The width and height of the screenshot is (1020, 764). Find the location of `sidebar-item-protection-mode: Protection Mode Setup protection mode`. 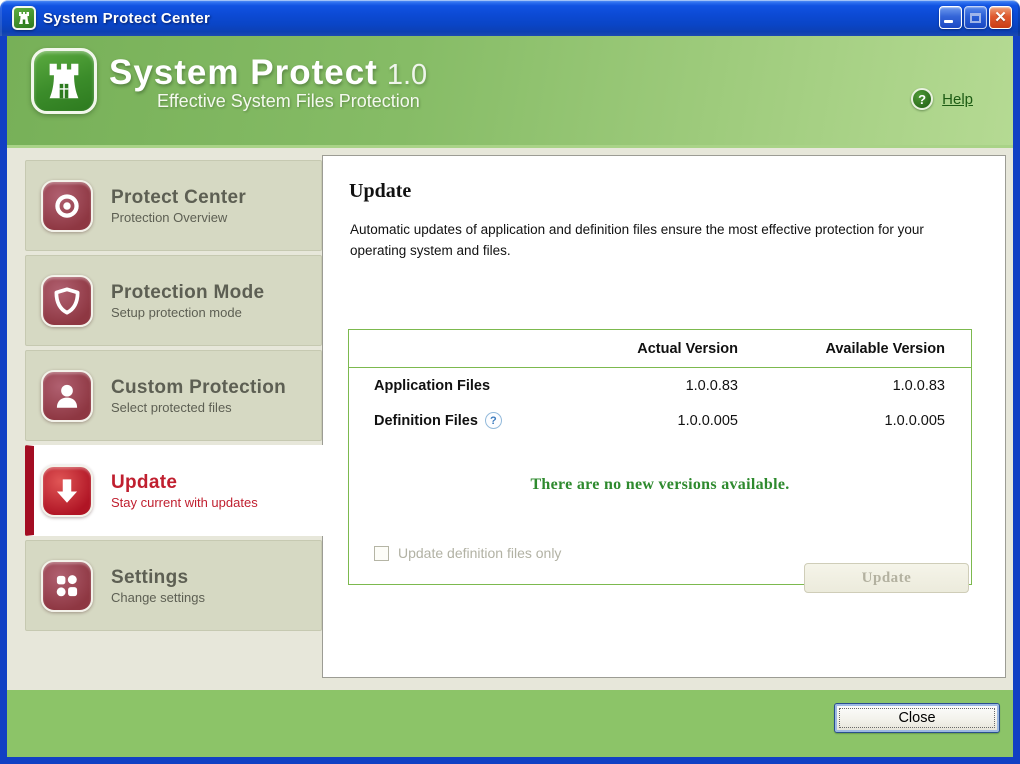

sidebar-item-protection-mode: Protection Mode Setup protection mode is located at coordinates (173, 300).